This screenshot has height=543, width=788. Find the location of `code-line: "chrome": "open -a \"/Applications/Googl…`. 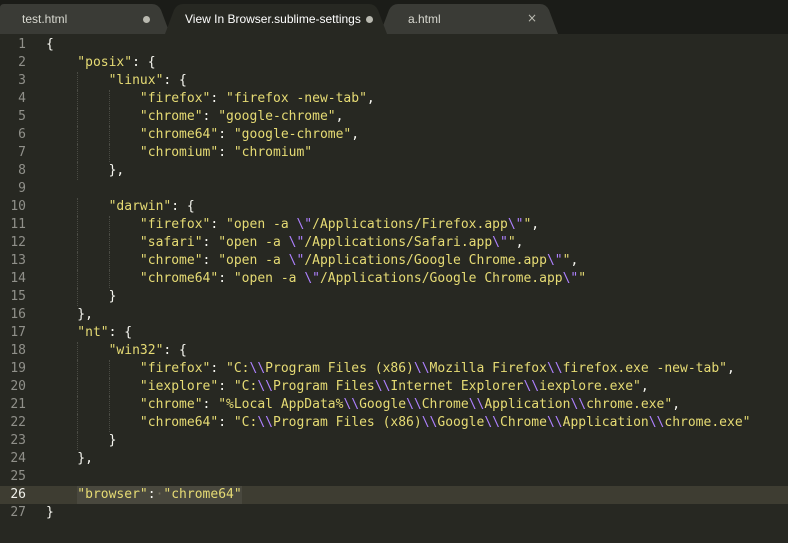

code-line: "chrome": "open -a \"/Applications/Googl… is located at coordinates (359, 261).